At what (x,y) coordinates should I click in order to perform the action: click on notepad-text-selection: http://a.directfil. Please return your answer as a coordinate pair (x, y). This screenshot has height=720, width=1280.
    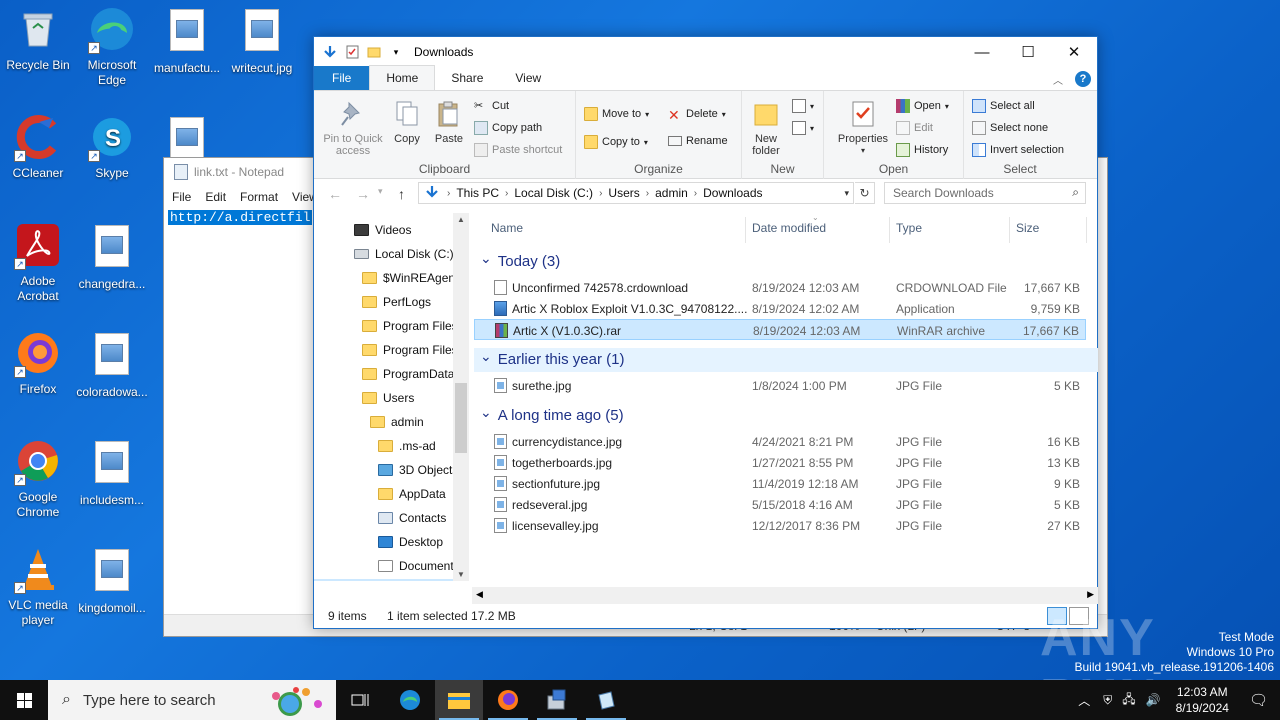
    Looking at the image, I should click on (240, 217).